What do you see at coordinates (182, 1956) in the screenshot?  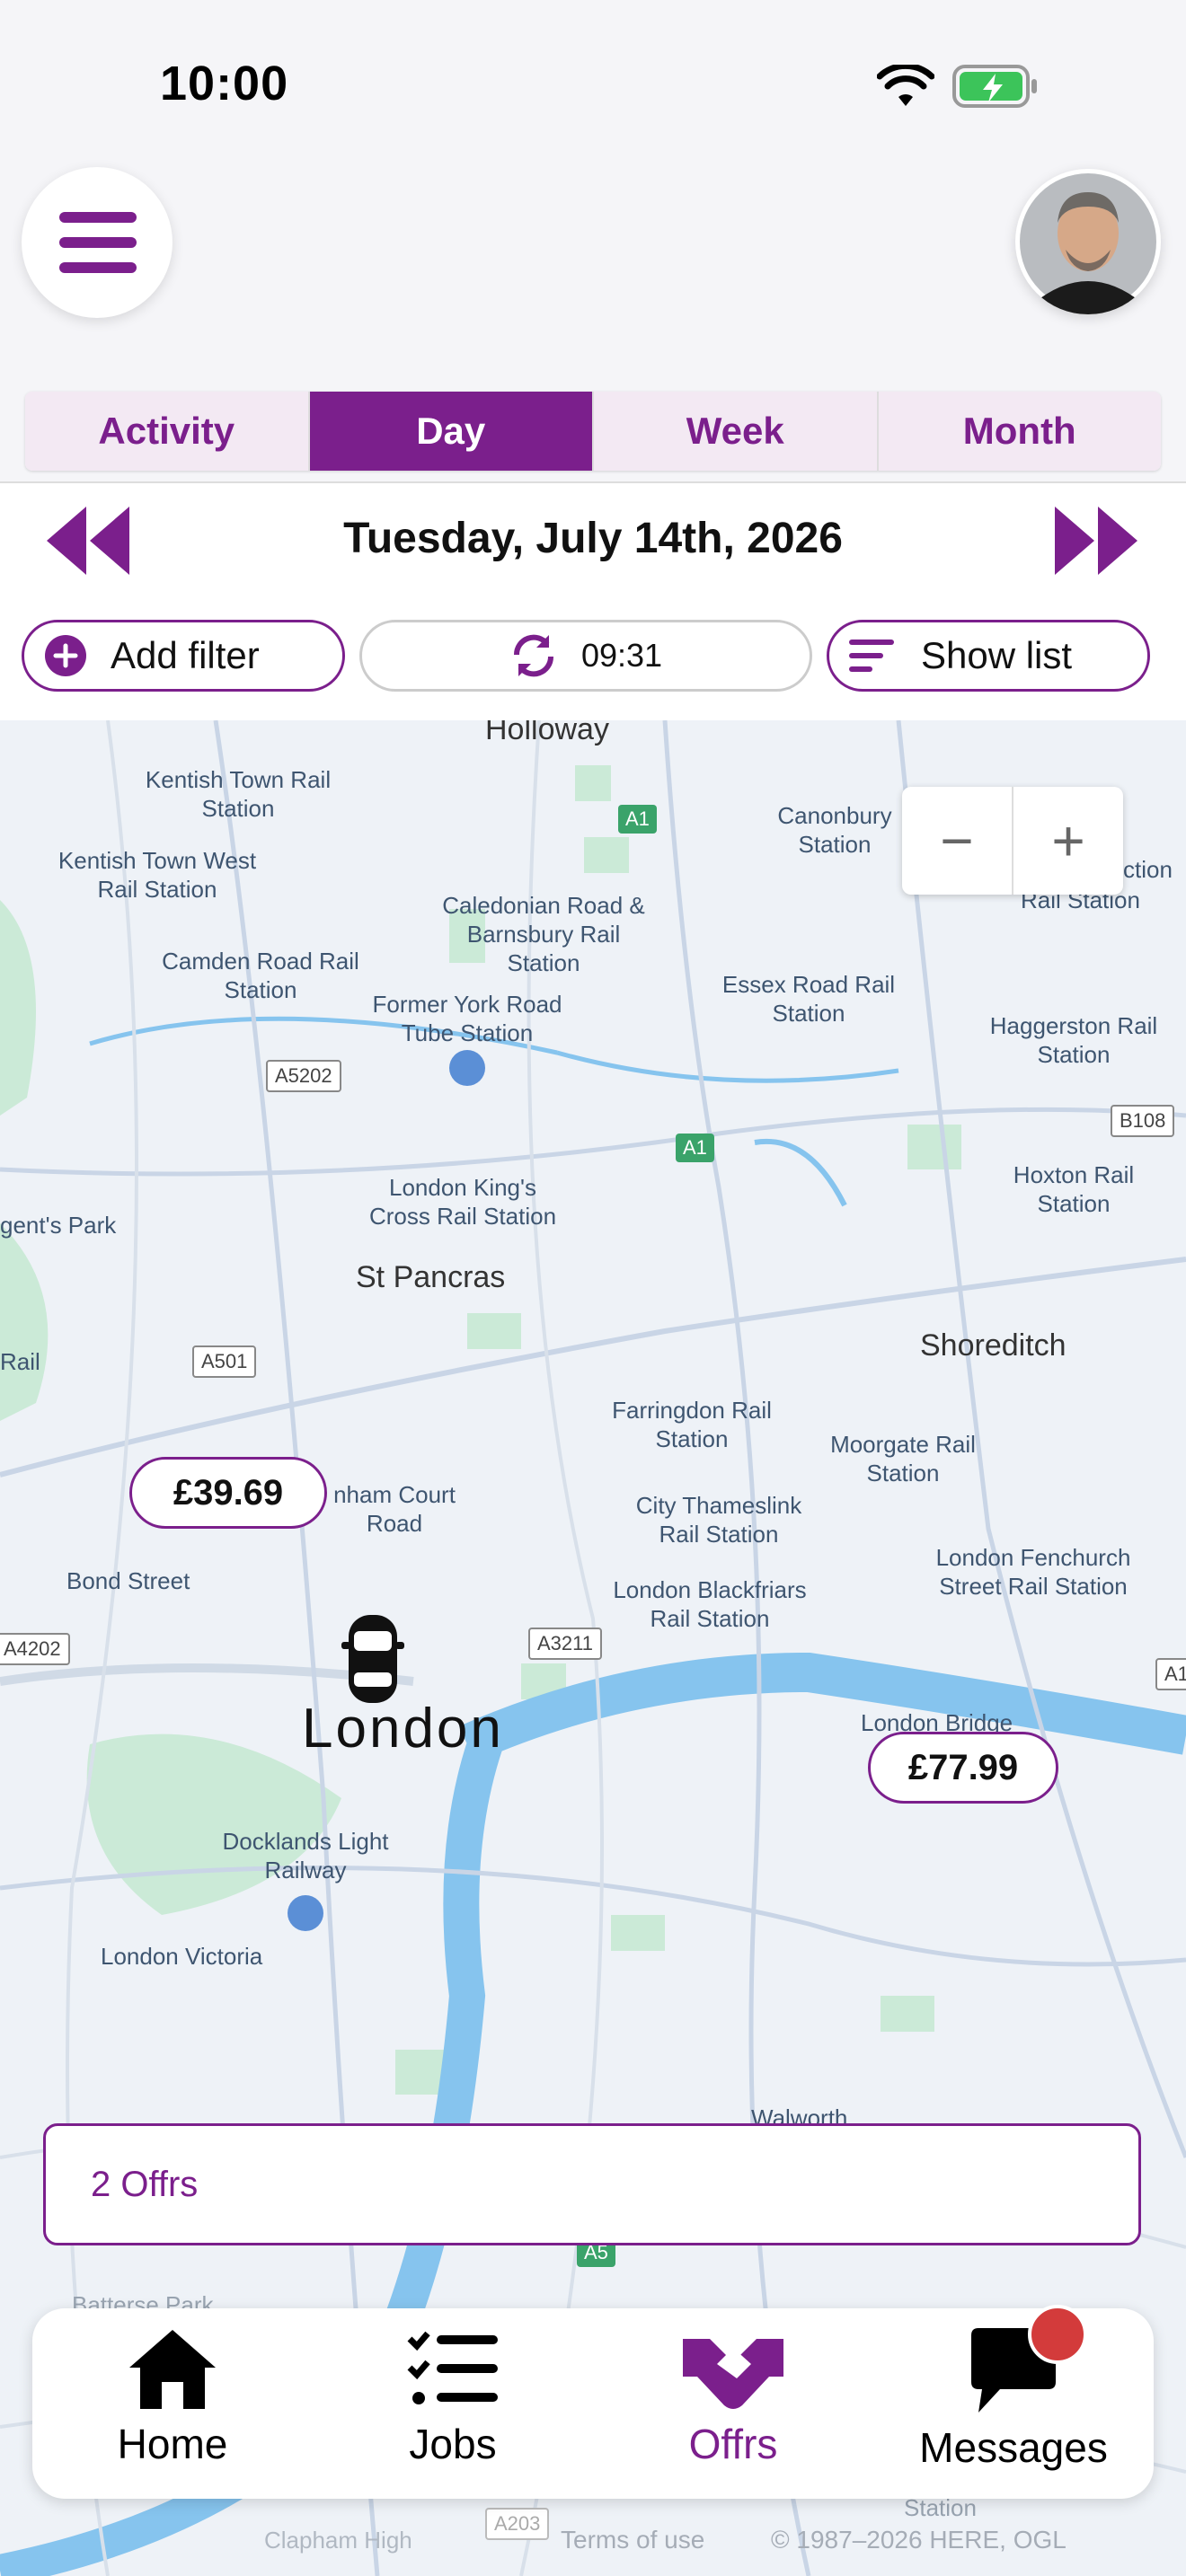 I see `map-label: London Victoria` at bounding box center [182, 1956].